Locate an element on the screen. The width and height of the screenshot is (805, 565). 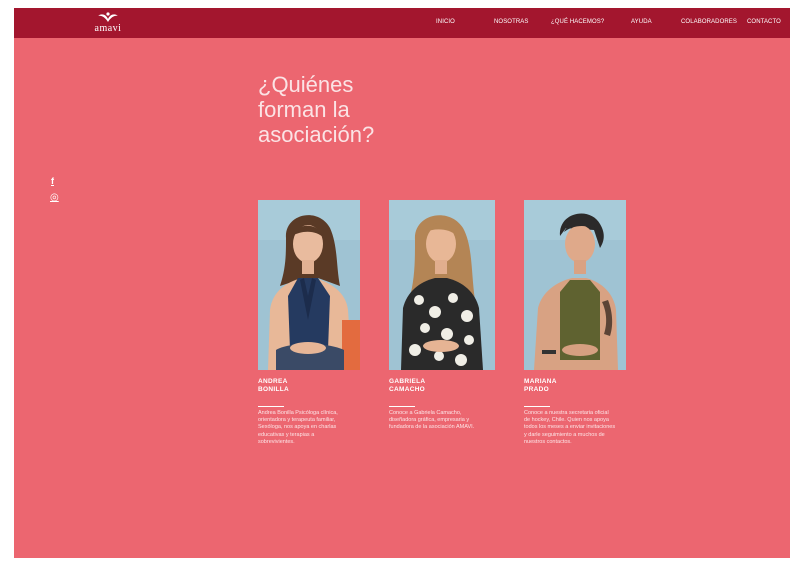
member-name: GABRIELA CAMACHO is located at coordinates (444, 386).